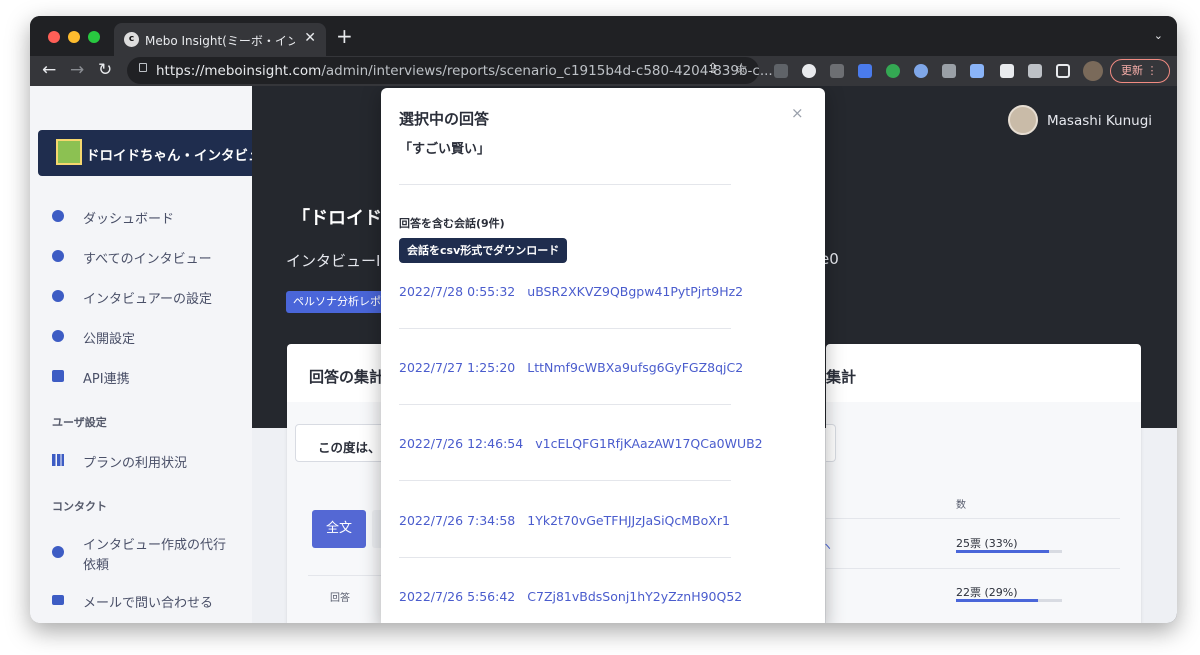 This screenshot has height=655, width=1200. What do you see at coordinates (79, 422) in the screenshot?
I see `section-user-settings: ユーザ設定` at bounding box center [79, 422].